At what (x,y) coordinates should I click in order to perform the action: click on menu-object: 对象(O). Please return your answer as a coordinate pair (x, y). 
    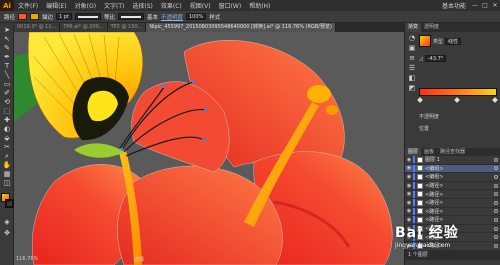
    Looking at the image, I should click on (85, 5).